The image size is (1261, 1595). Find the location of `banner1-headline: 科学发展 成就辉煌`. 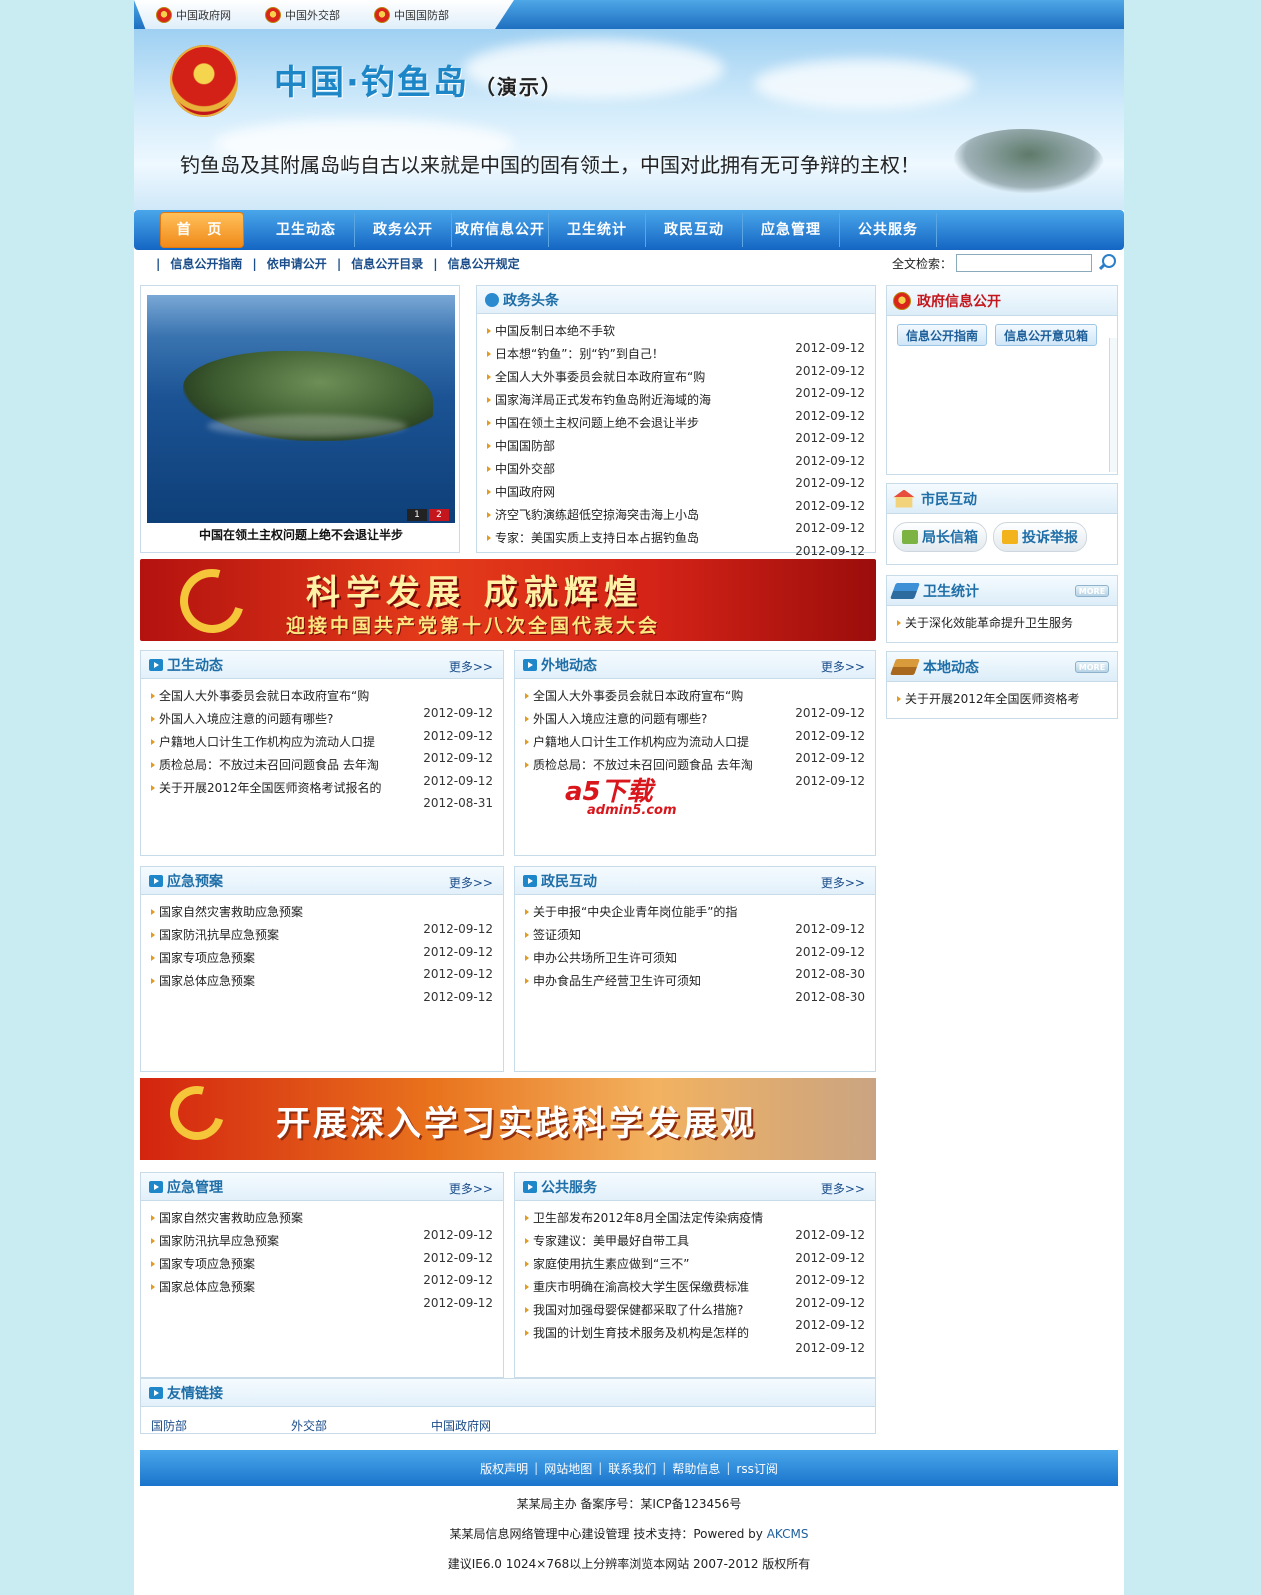

banner1-headline: 科学发展 成就辉煌 is located at coordinates (475, 593).